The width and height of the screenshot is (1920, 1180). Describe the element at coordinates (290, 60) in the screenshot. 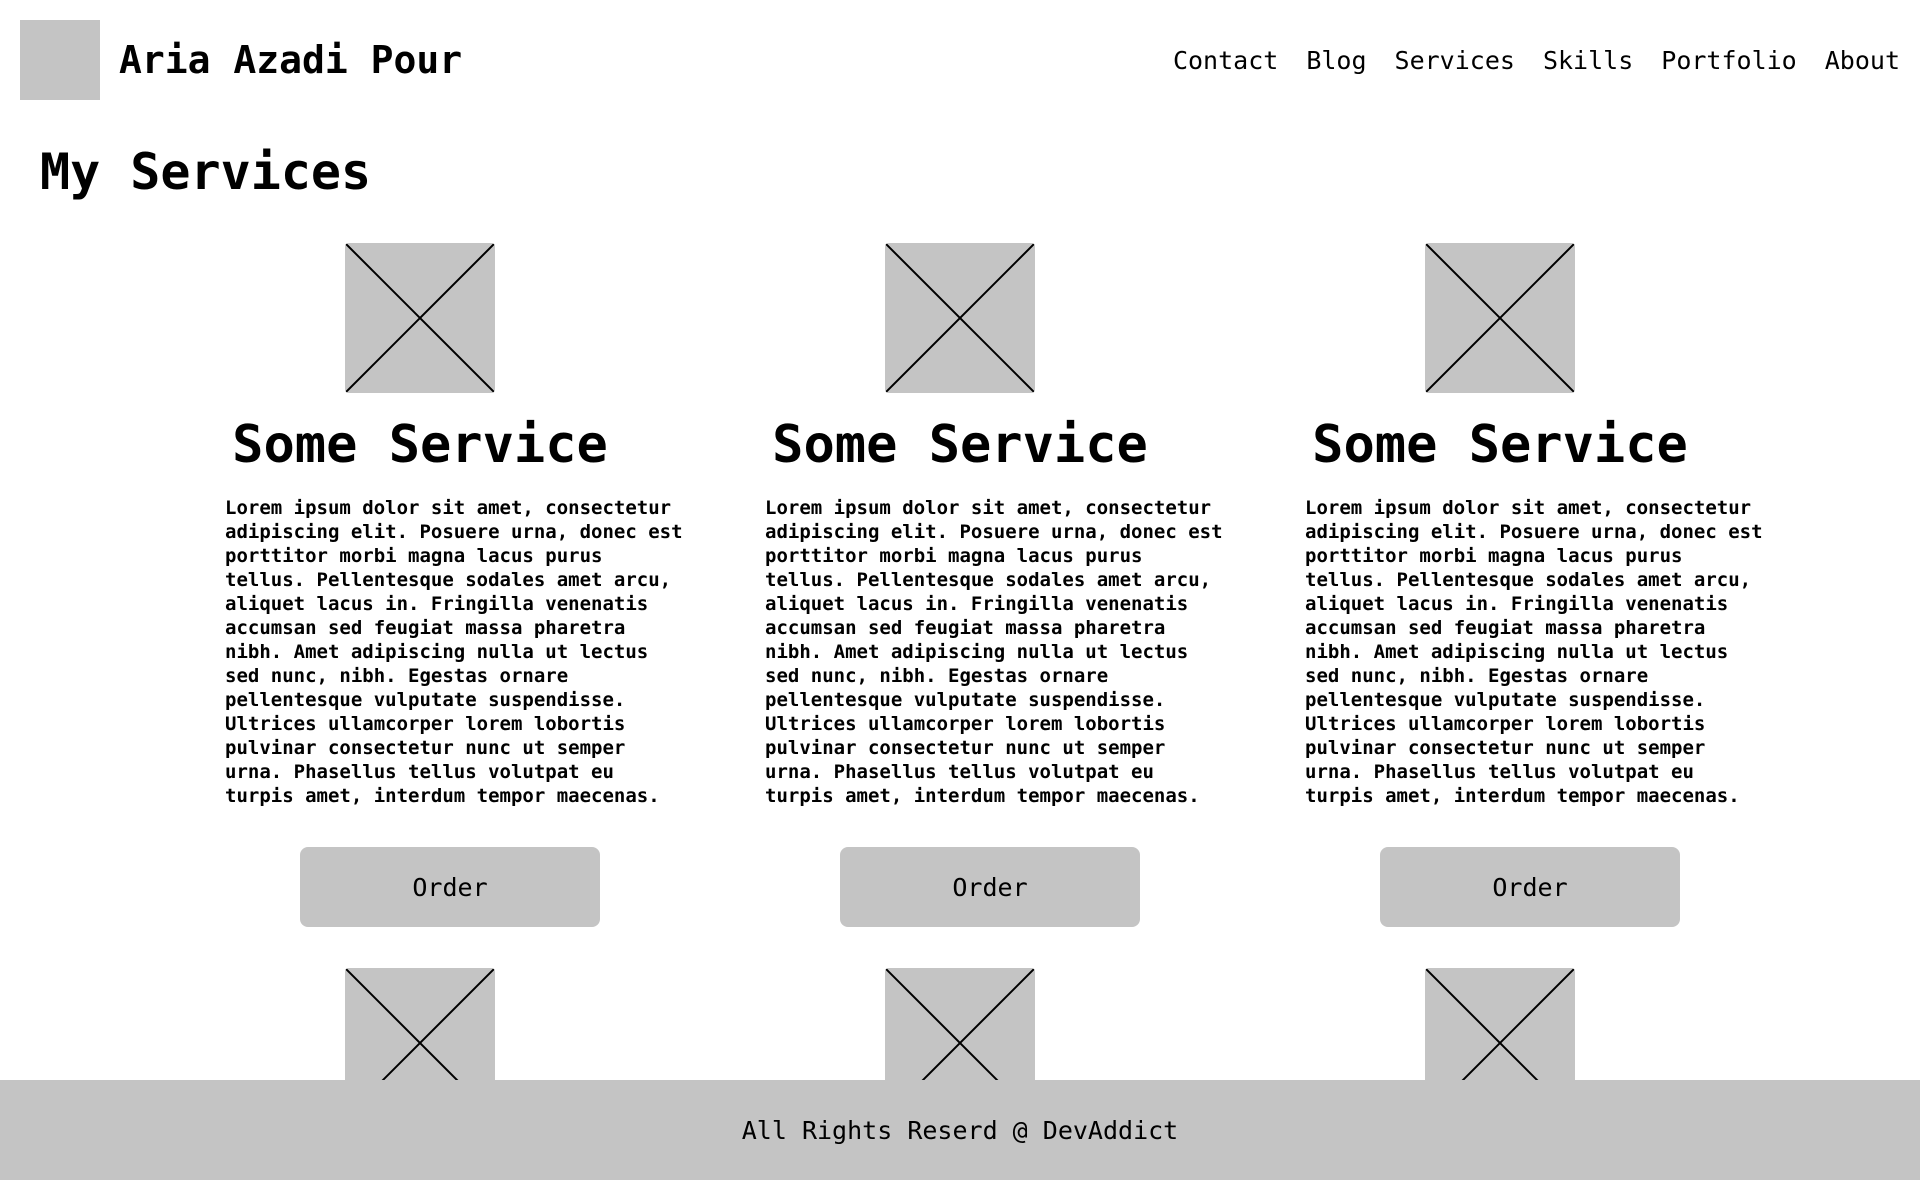

I see `site-title: Aria Azadi Pour` at that location.